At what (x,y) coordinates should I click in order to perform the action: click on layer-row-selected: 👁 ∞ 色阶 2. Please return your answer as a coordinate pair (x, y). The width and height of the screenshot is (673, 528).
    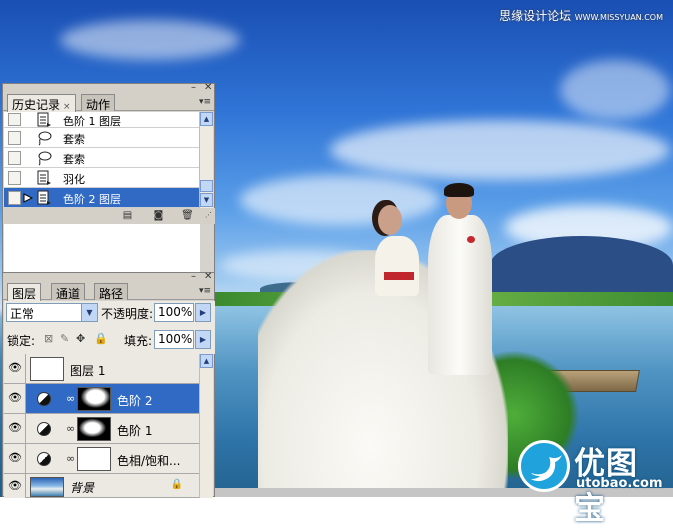
    Looking at the image, I should click on (101, 399).